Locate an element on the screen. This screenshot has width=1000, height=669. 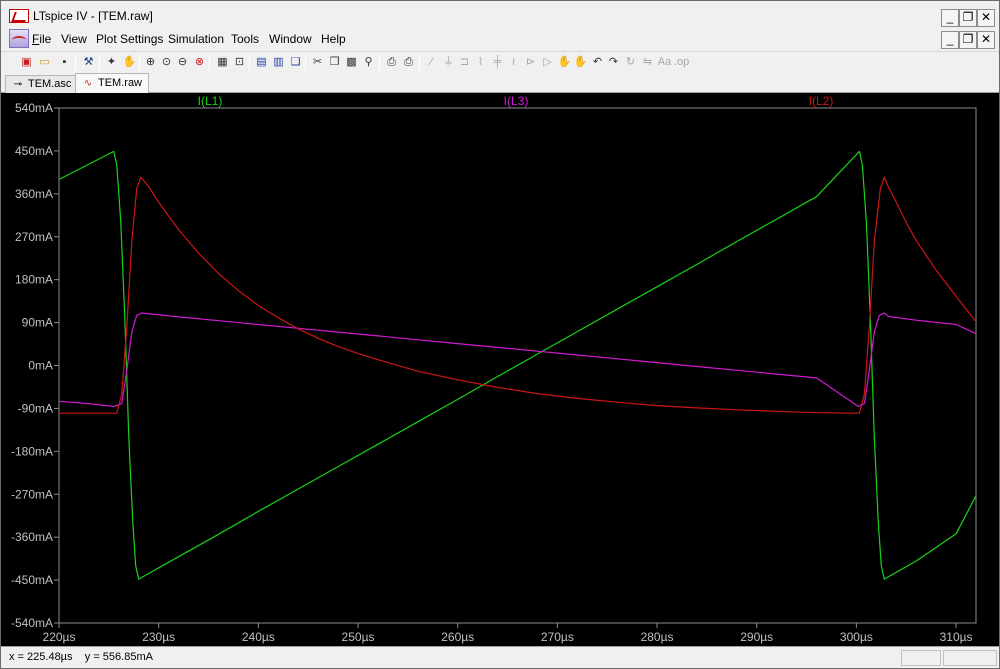
zoom-in-icon: ⊕ is located at coordinates (150, 62).